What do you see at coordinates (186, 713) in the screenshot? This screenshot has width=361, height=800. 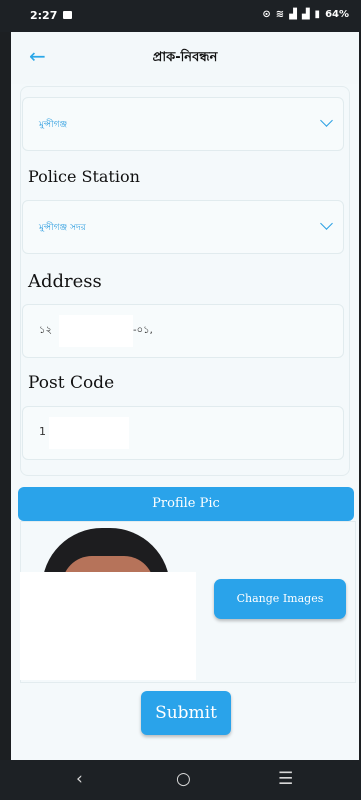 I see `submit-button: Submit` at bounding box center [186, 713].